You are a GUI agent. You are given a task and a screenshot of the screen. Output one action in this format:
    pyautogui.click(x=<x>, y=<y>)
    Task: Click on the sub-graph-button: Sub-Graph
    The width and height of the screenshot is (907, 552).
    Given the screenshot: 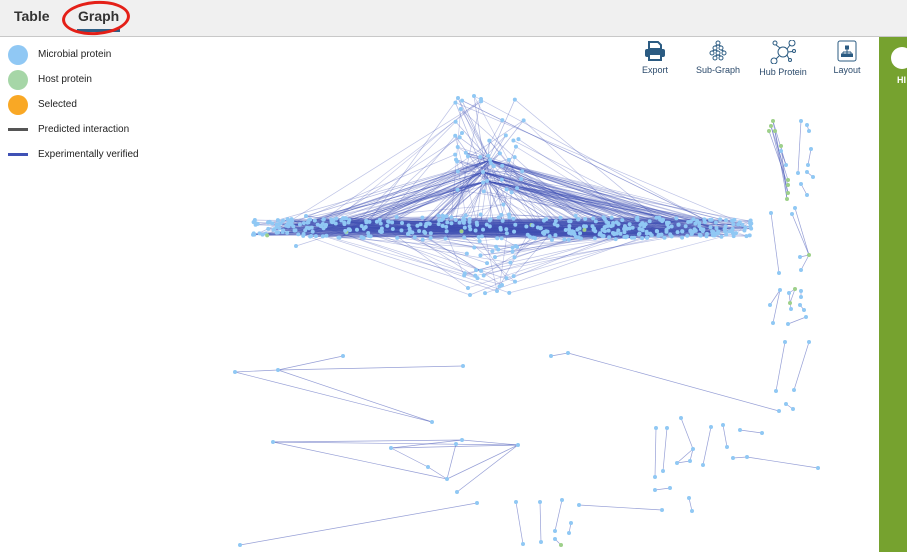 What is the action you would take?
    pyautogui.click(x=718, y=57)
    